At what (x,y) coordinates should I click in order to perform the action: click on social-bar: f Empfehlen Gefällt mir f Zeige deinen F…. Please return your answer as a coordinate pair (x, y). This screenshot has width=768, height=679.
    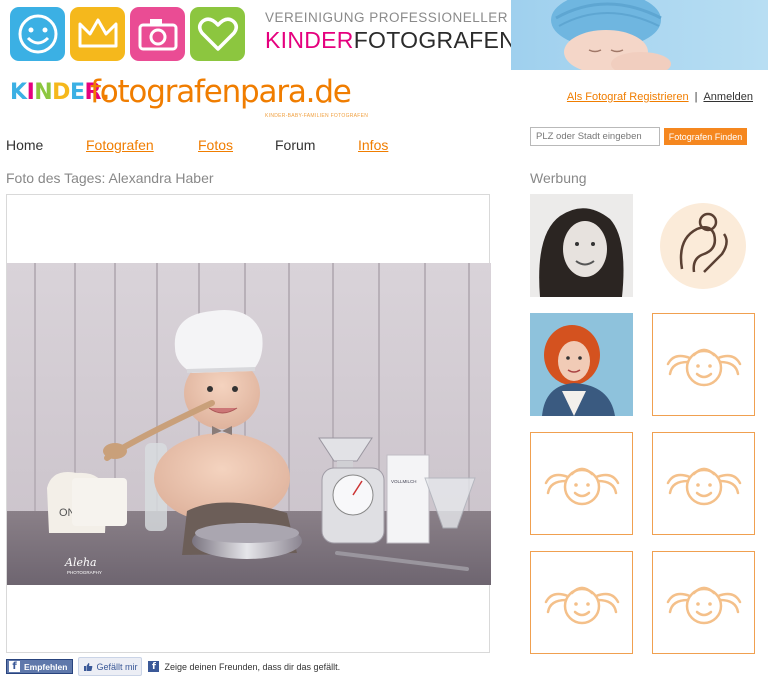
    Looking at the image, I should click on (173, 666).